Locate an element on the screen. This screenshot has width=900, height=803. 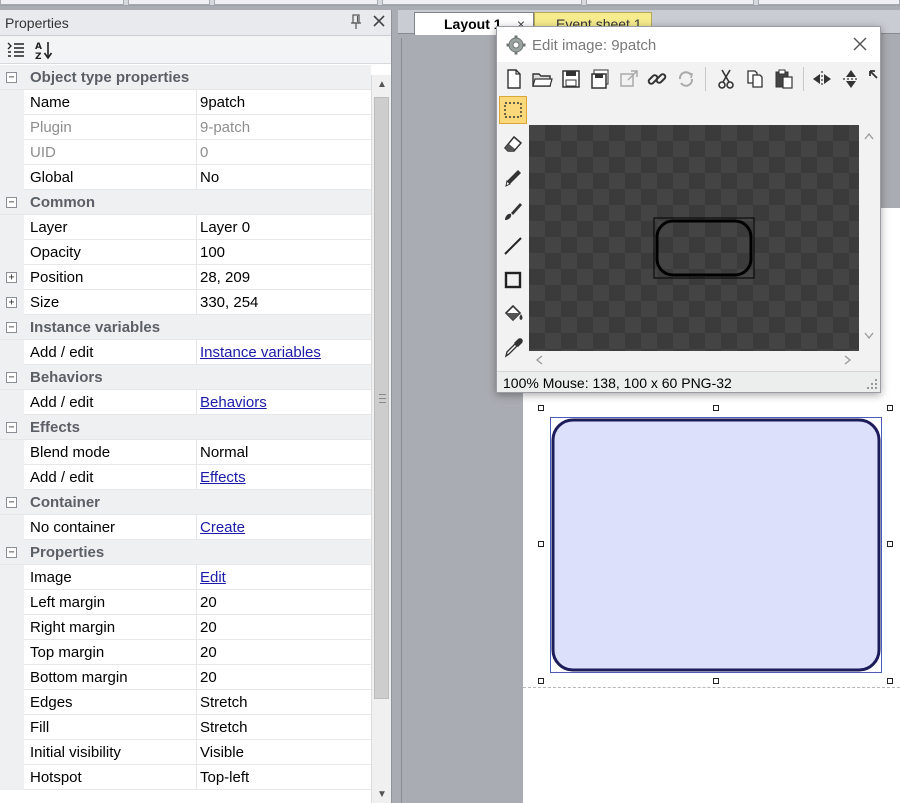
pin-icon is located at coordinates (356, 22).